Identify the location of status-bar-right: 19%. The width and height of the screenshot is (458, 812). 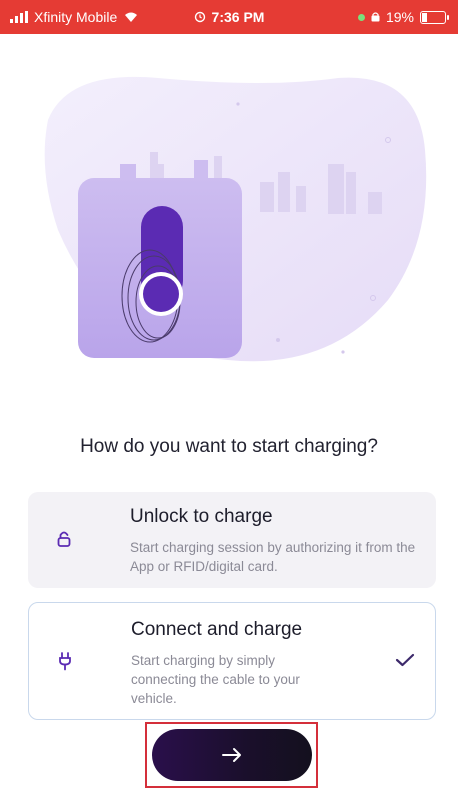
(403, 17).